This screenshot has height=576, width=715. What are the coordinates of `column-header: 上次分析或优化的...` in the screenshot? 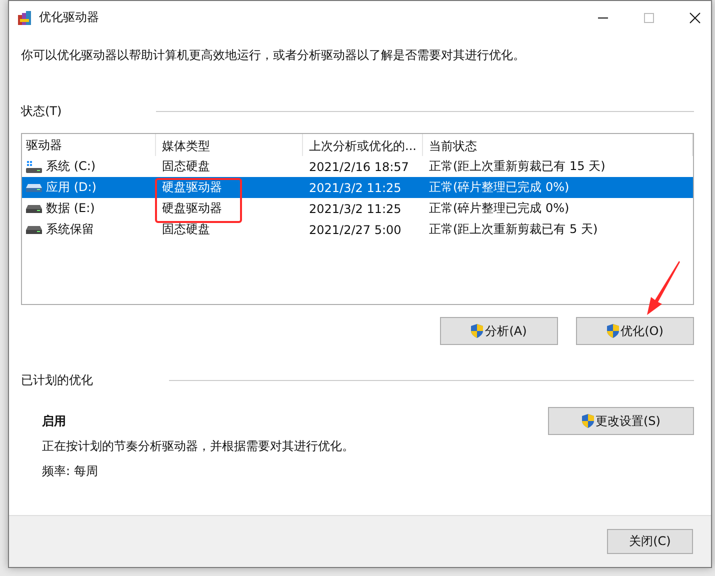 It's located at (363, 145).